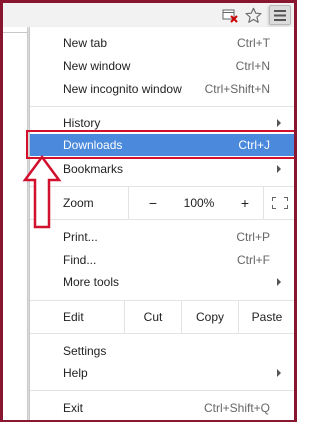 The width and height of the screenshot is (320, 422). What do you see at coordinates (162, 237) in the screenshot?
I see `menu-item-print: Print... Ctrl+P` at bounding box center [162, 237].